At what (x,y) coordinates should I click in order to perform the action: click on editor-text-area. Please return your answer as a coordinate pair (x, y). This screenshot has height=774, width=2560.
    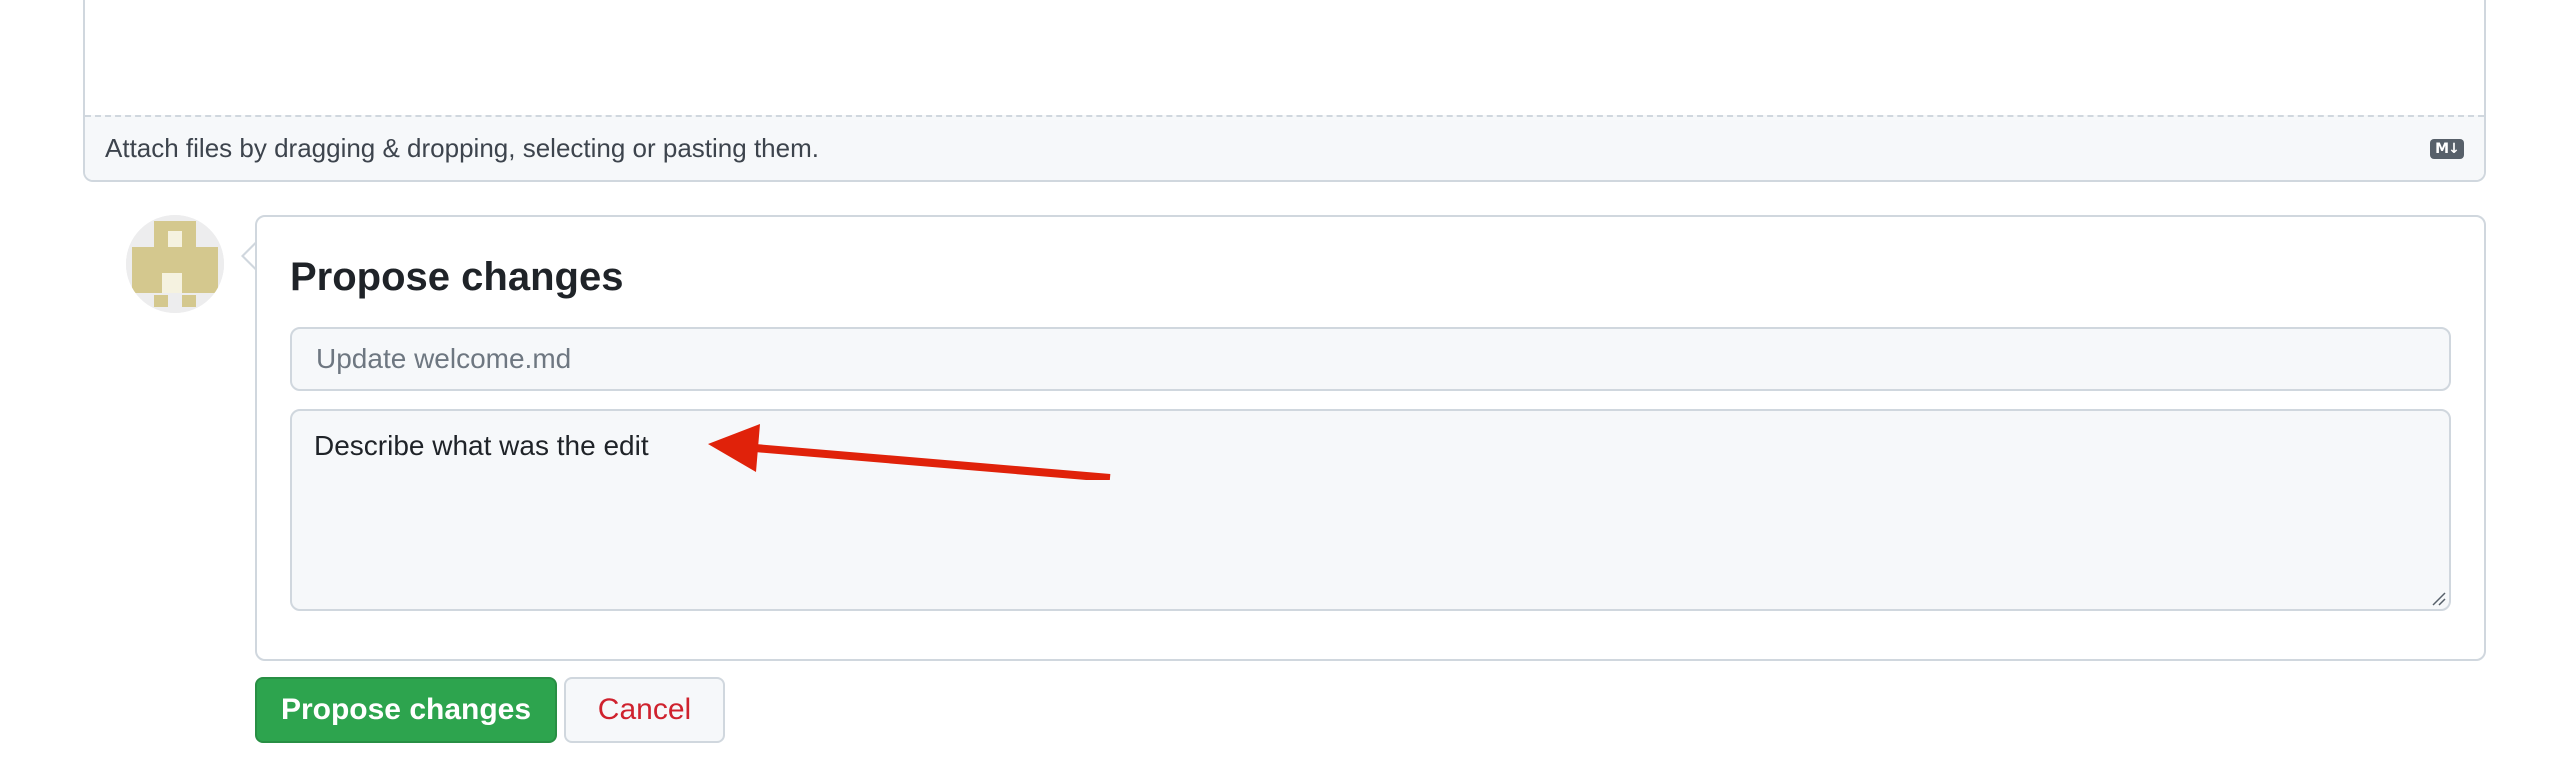
    Looking at the image, I should click on (1284, 58).